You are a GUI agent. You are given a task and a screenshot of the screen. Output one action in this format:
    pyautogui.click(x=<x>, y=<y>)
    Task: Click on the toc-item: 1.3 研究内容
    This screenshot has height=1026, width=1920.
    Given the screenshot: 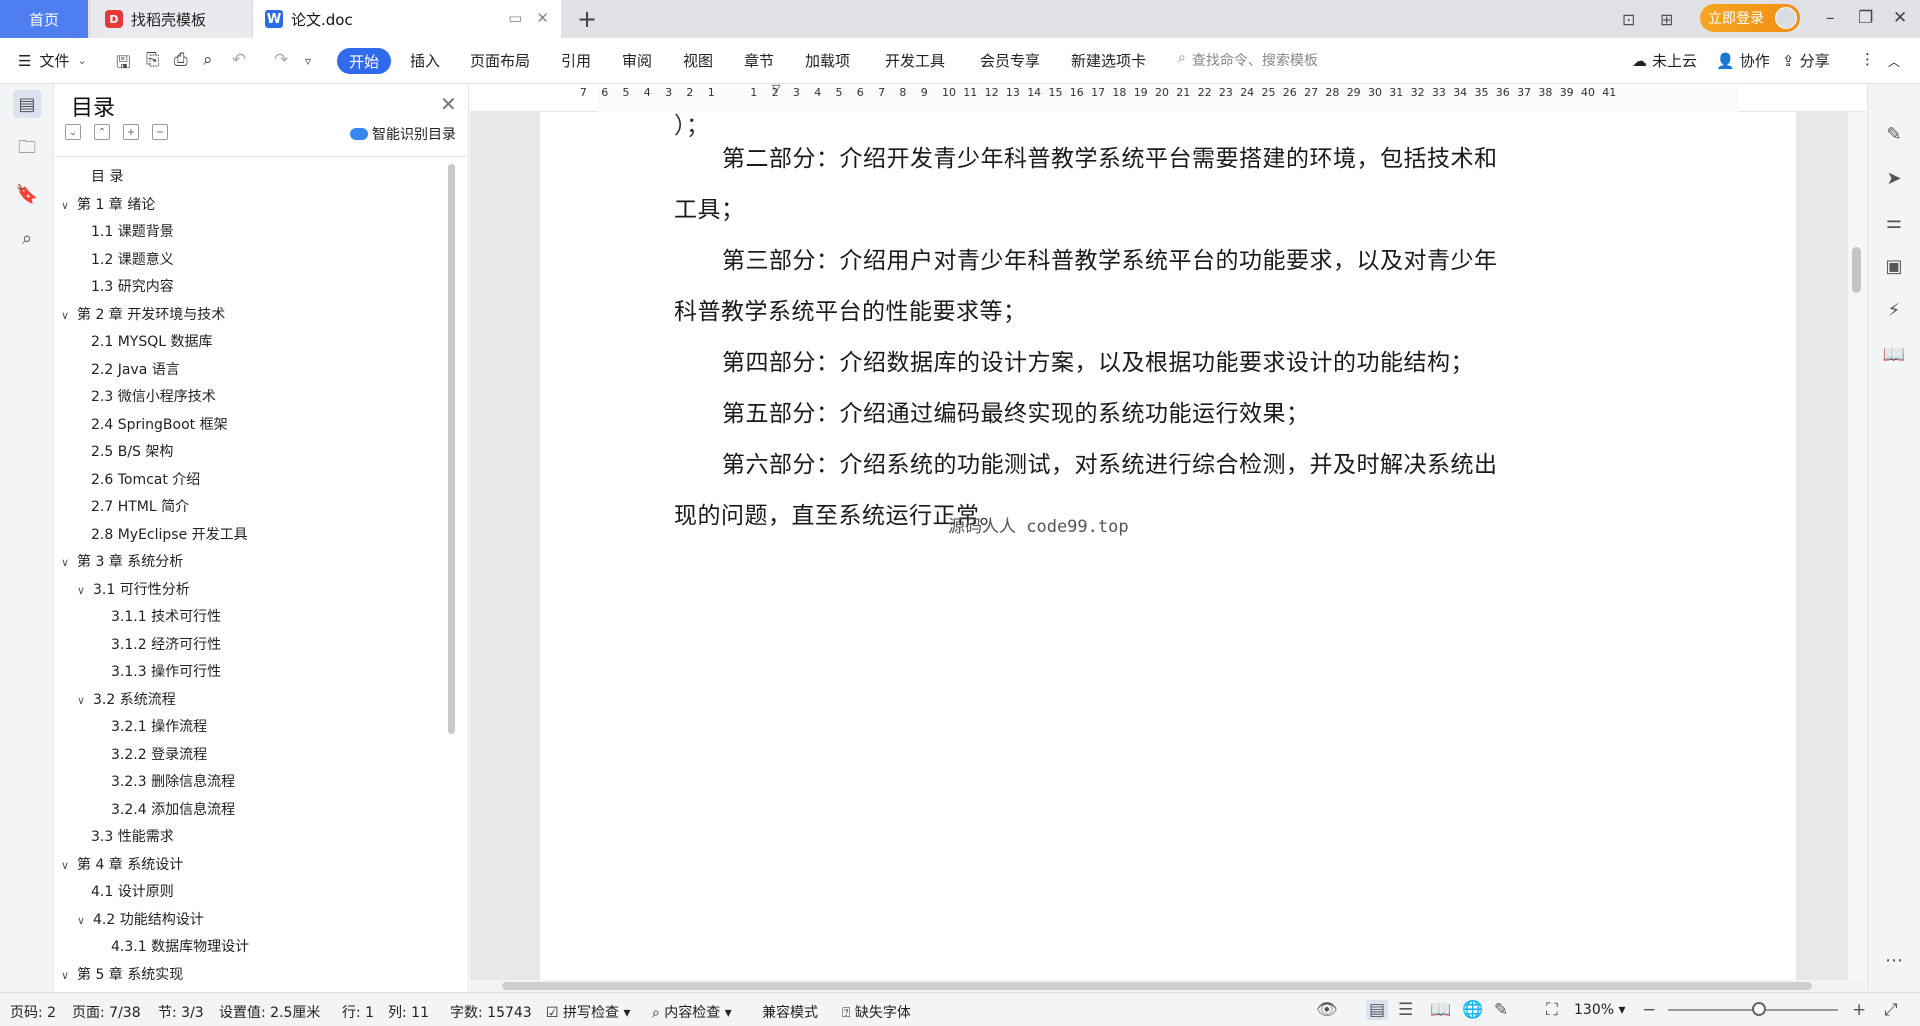 What is the action you would take?
    pyautogui.click(x=132, y=287)
    